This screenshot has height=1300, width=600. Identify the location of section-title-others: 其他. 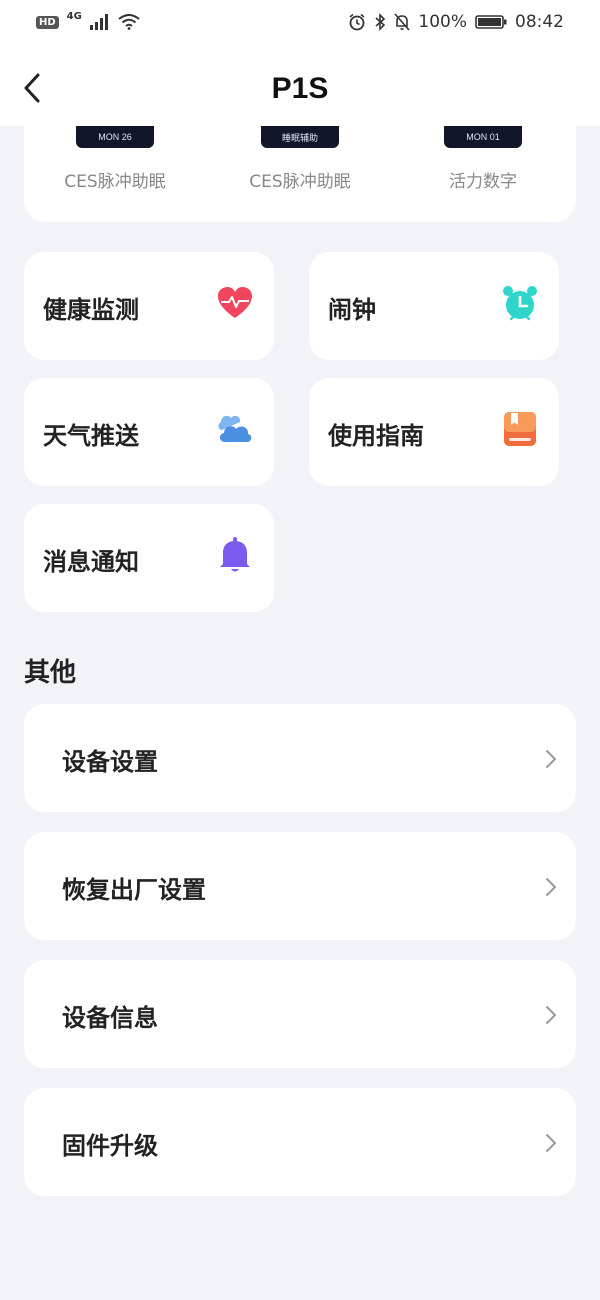
(50, 673).